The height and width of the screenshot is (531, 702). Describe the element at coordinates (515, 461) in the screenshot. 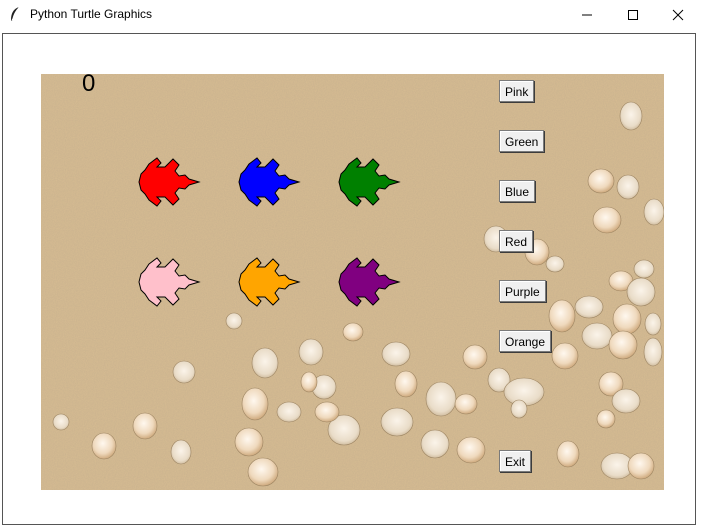

I see `exit-button: Exit` at that location.